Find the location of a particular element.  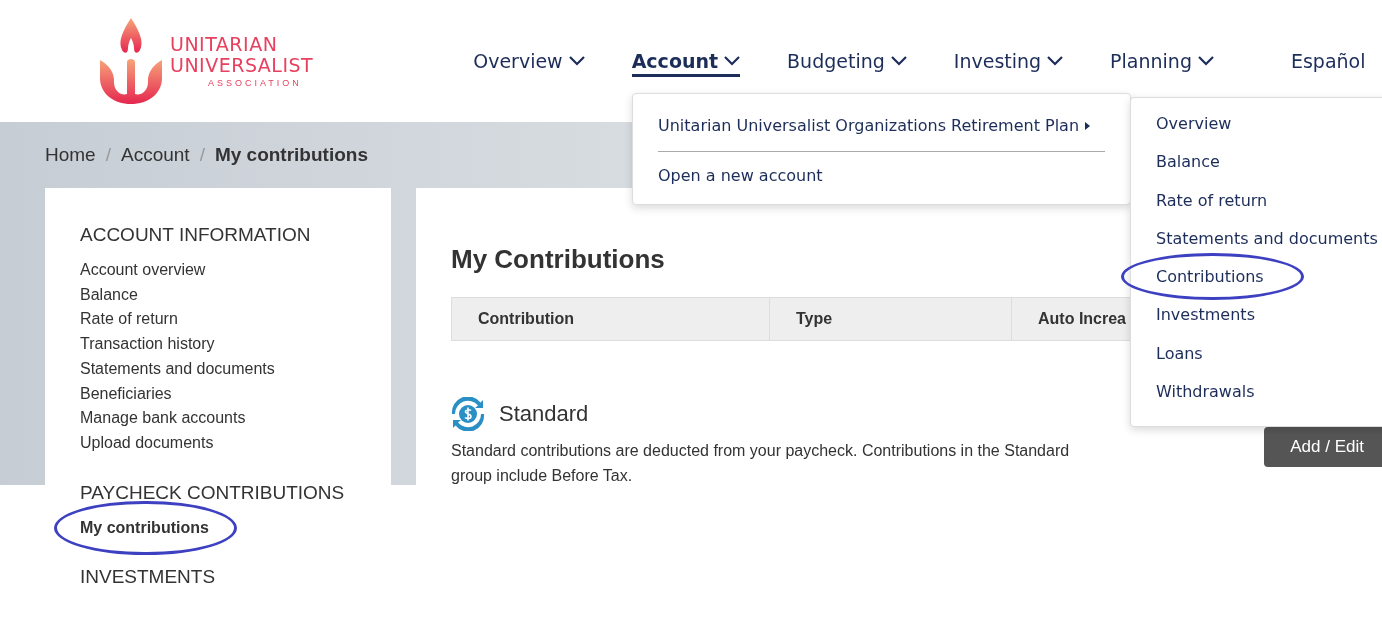

sidebar-link: Manage bank accounts is located at coordinates (163, 418).